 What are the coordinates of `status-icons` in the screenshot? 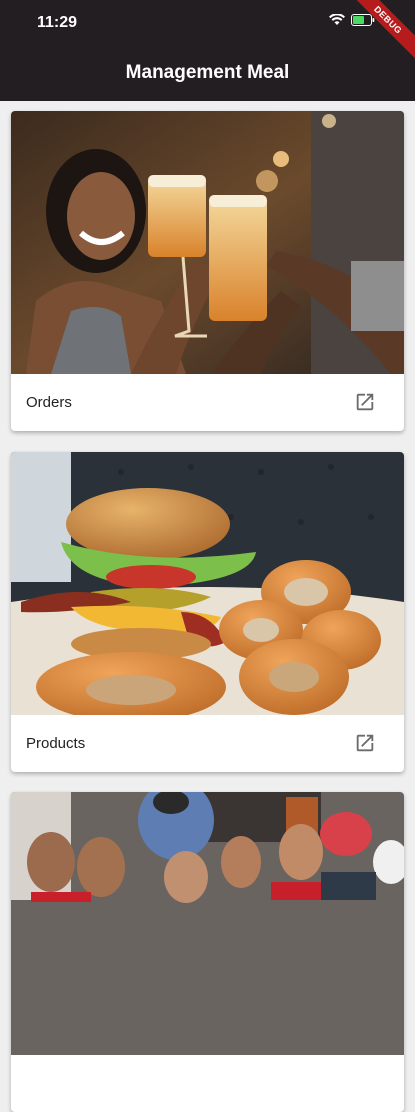 It's located at (352, 20).